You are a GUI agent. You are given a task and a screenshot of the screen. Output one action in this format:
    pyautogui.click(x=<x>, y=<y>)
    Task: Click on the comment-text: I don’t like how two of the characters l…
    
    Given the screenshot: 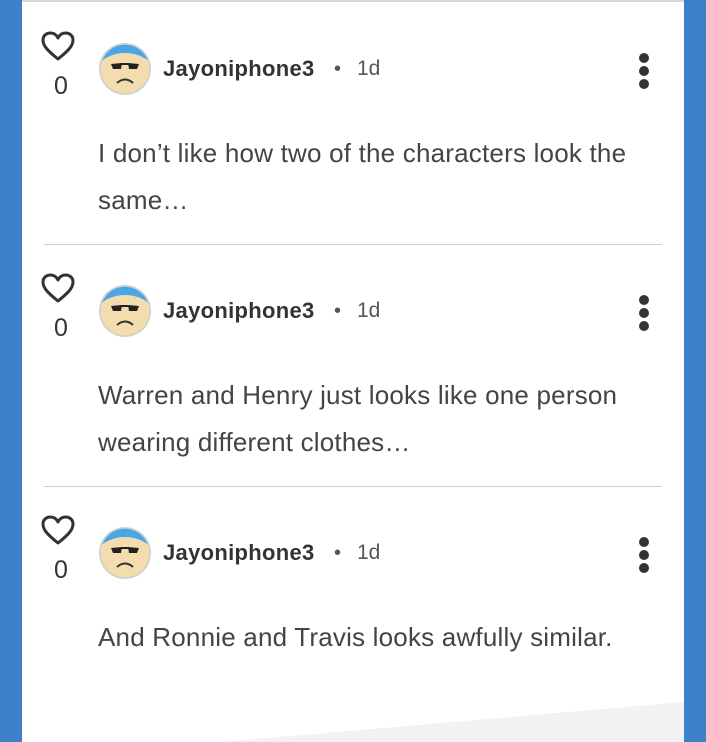 What is the action you would take?
    pyautogui.click(x=362, y=176)
    